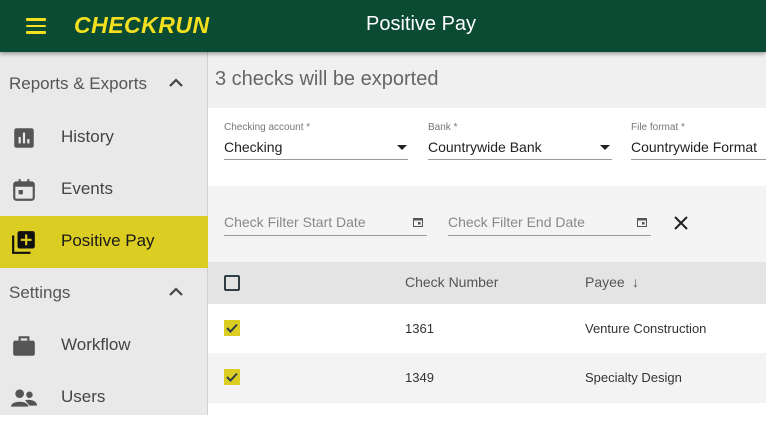  Describe the element at coordinates (40, 292) in the screenshot. I see `sidebar-section-label: Settings` at that location.